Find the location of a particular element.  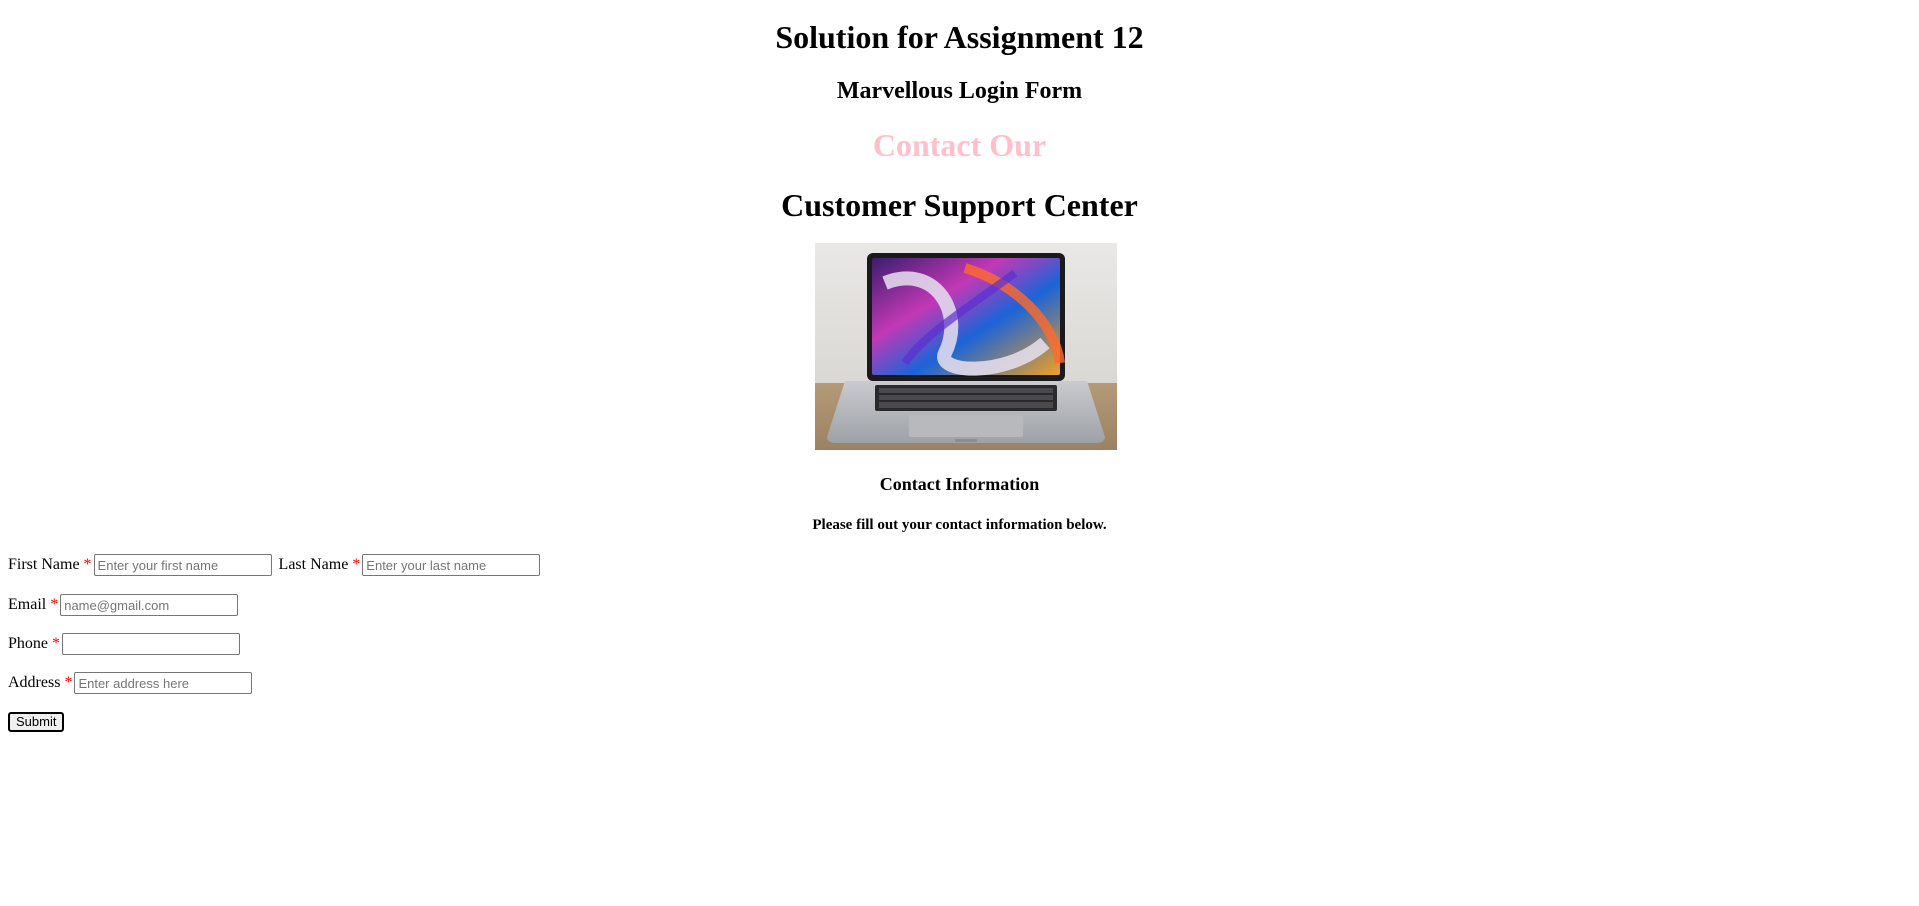

submit-button: Submit is located at coordinates (36, 722).